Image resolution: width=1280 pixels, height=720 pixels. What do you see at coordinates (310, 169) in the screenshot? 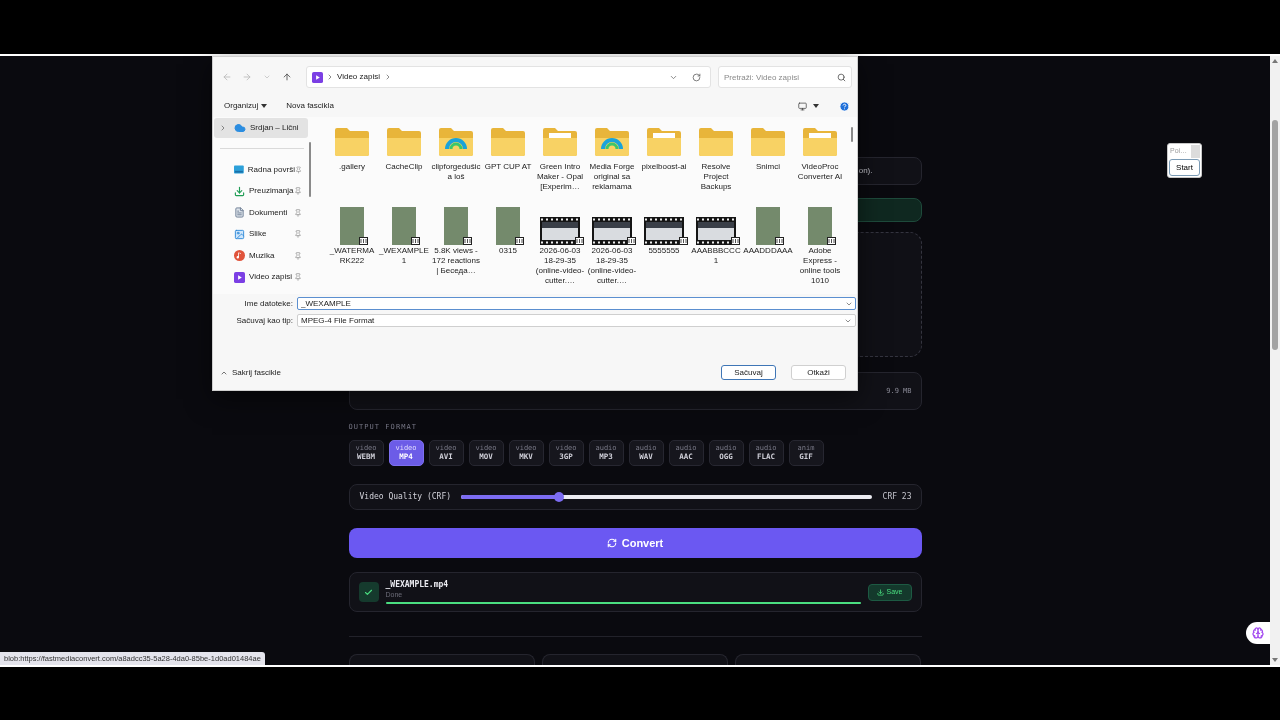
I see `nav-scrollbar` at bounding box center [310, 169].